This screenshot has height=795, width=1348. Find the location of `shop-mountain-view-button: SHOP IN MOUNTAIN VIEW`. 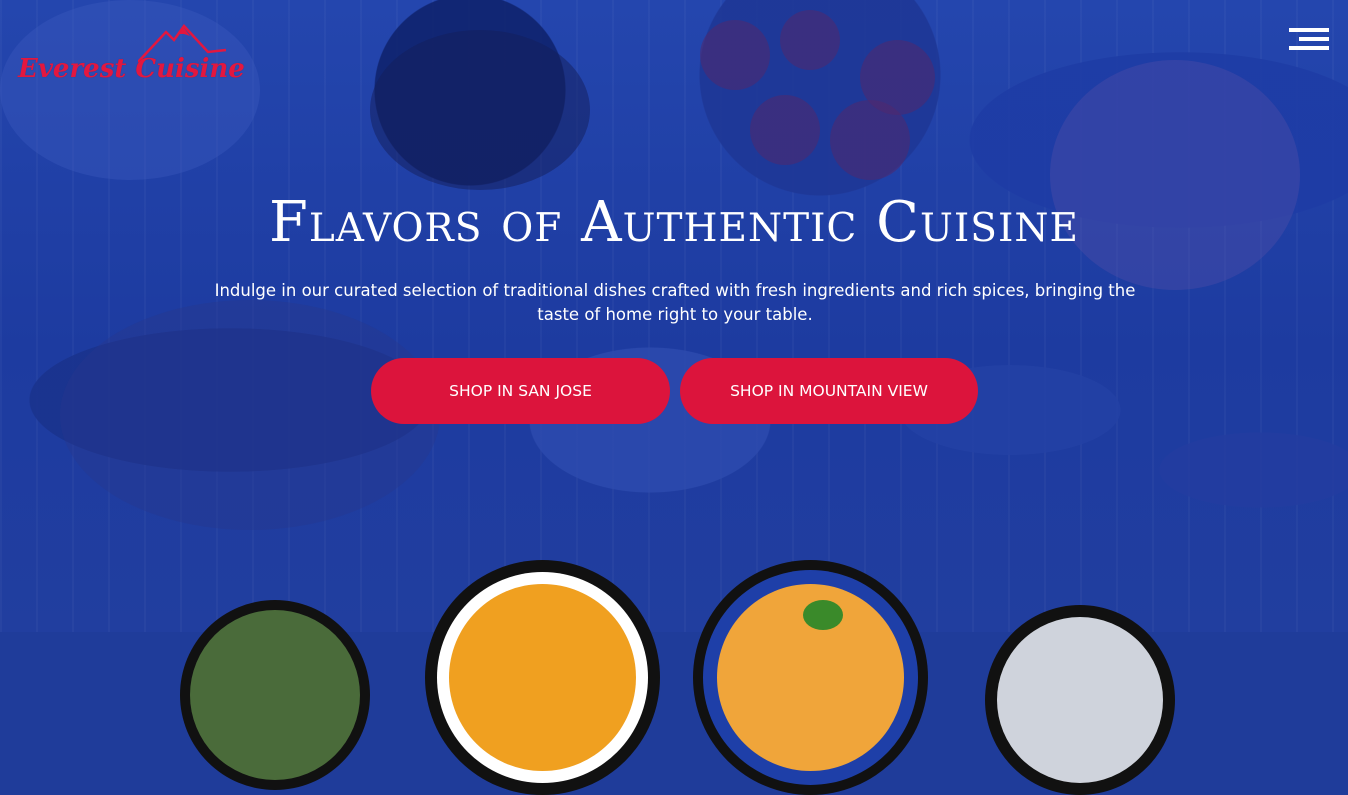

shop-mountain-view-button: SHOP IN MOUNTAIN VIEW is located at coordinates (829, 391).